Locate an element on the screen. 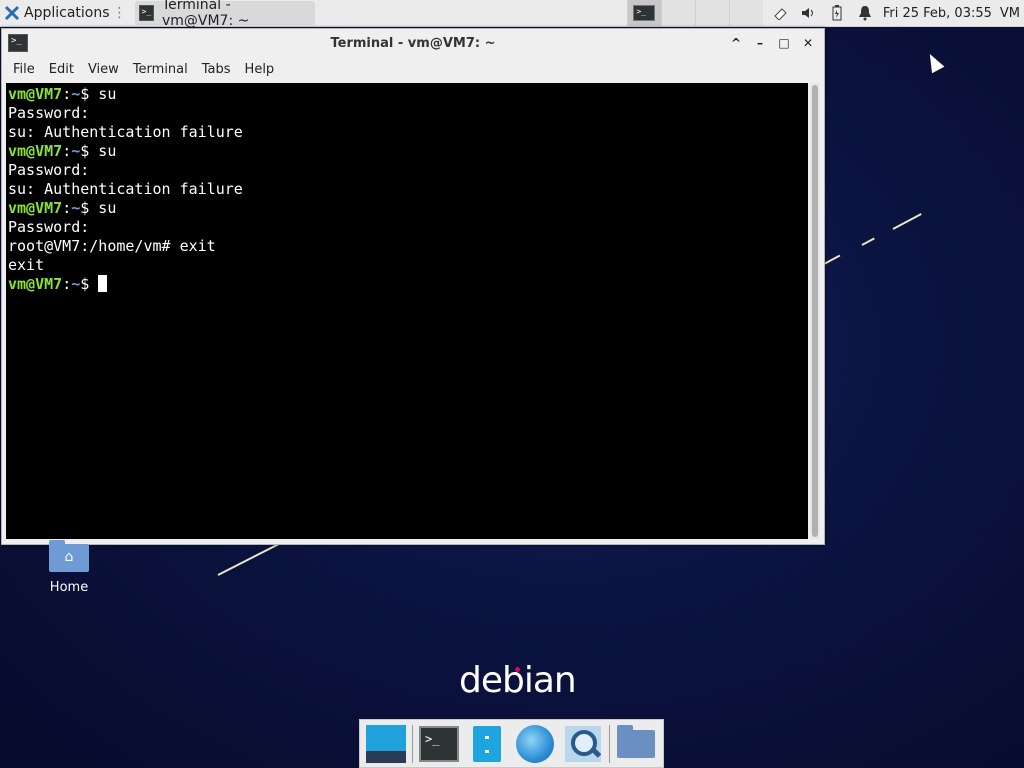  window-title: Terminal - vm@VM7: ~ is located at coordinates (413, 43).